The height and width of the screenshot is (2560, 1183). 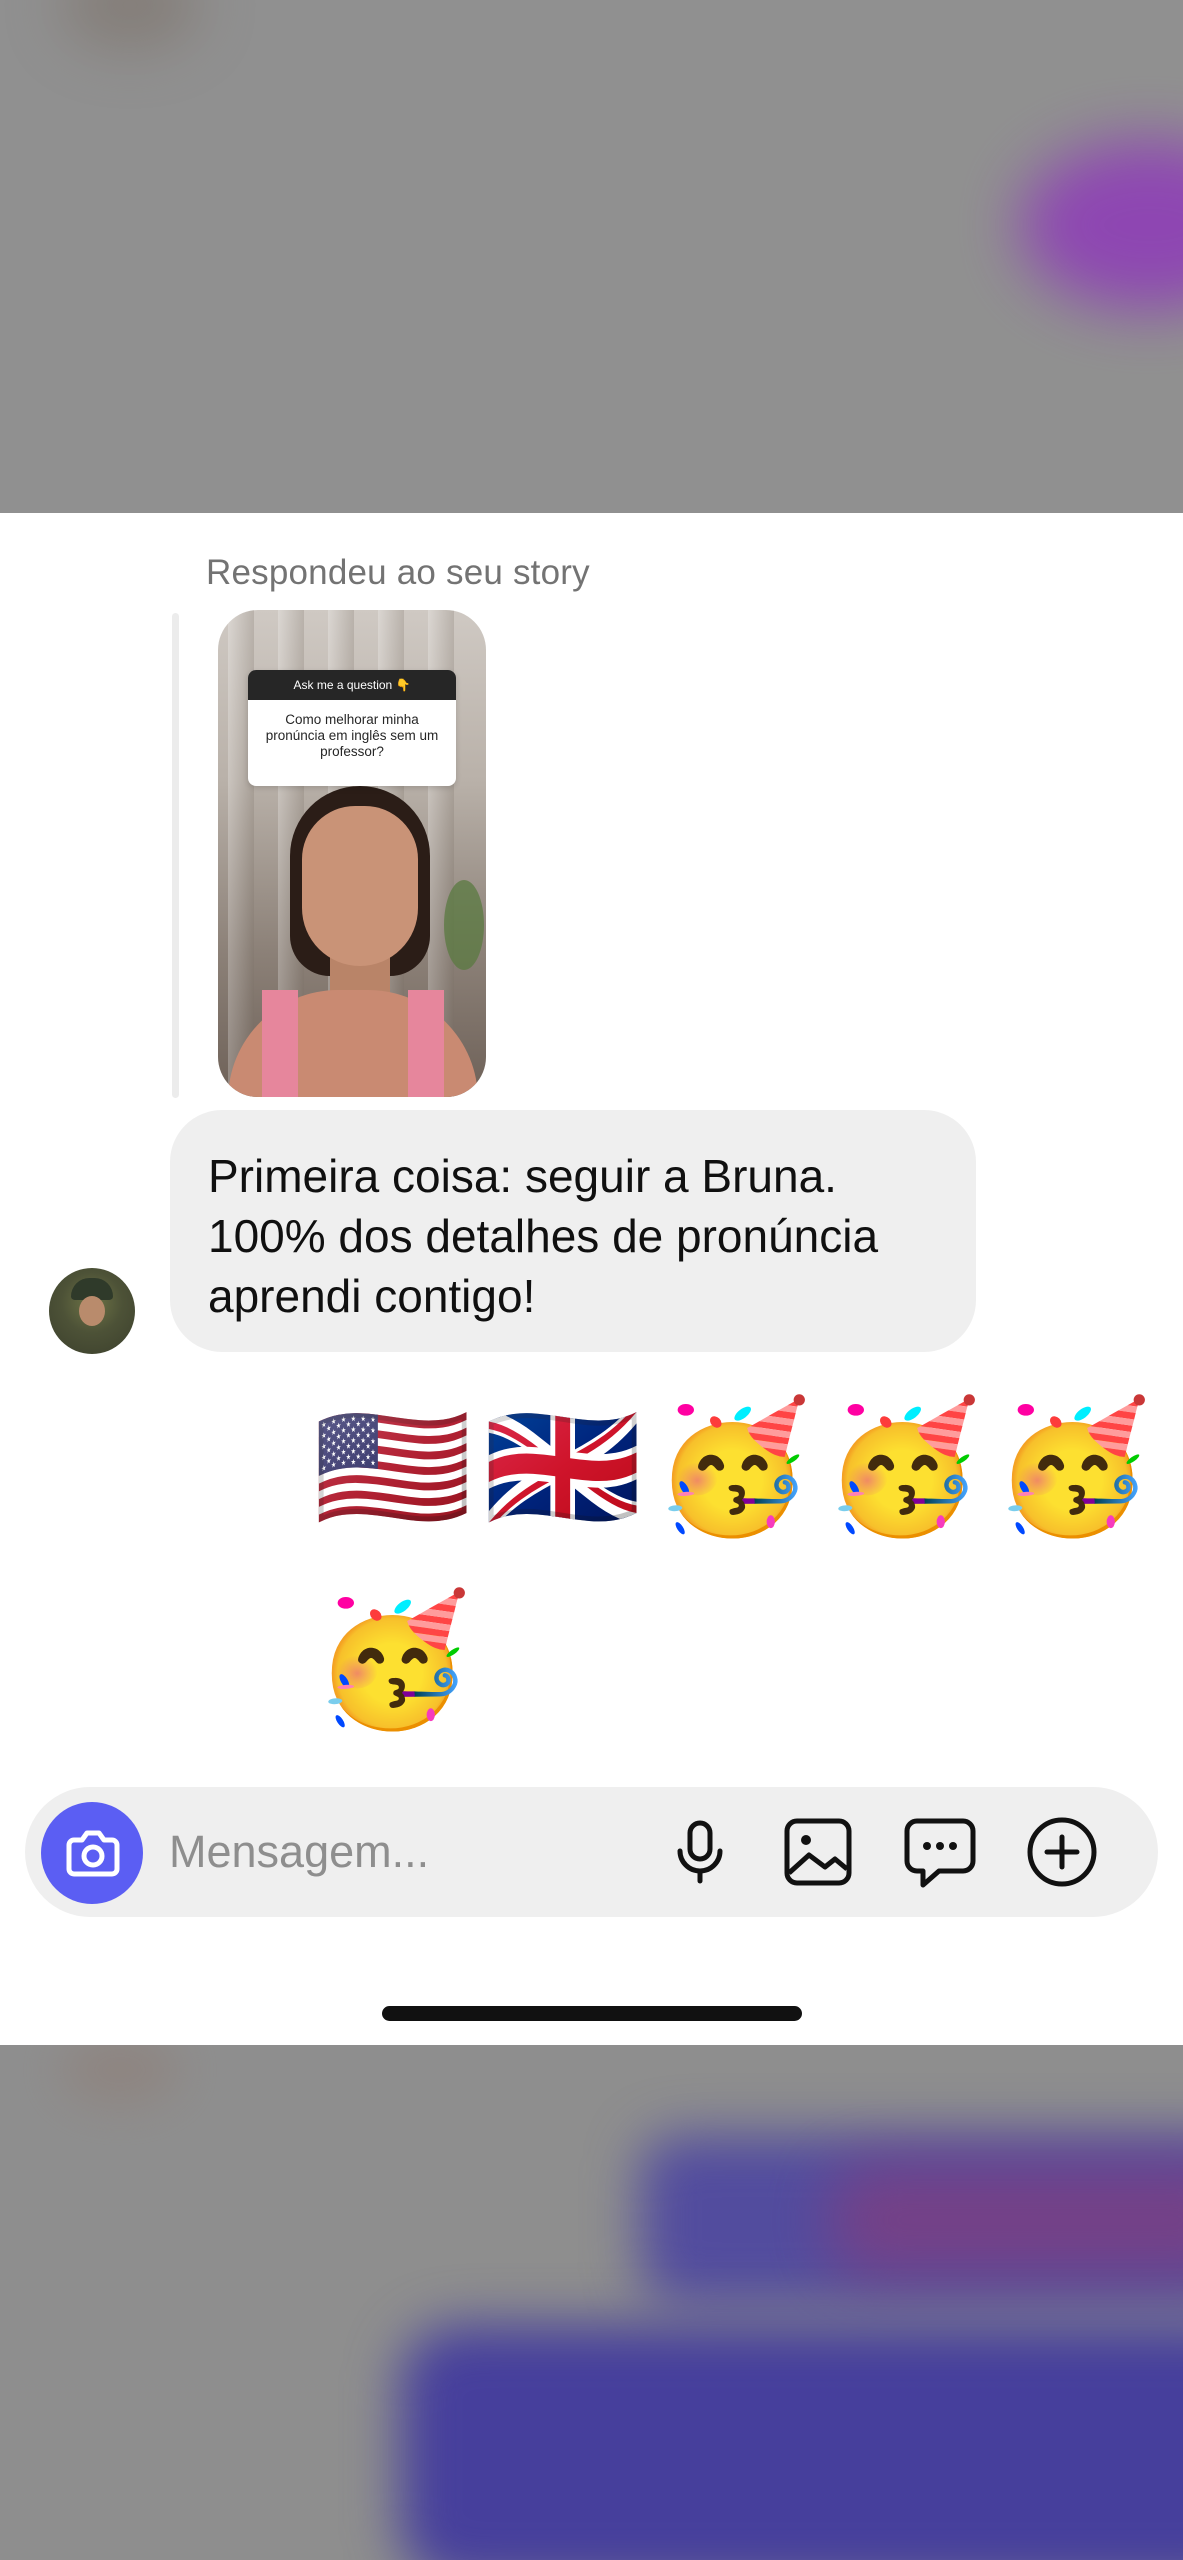 What do you see at coordinates (393, 1467) in the screenshot?
I see `us-flag-emoji: 🇺🇸` at bounding box center [393, 1467].